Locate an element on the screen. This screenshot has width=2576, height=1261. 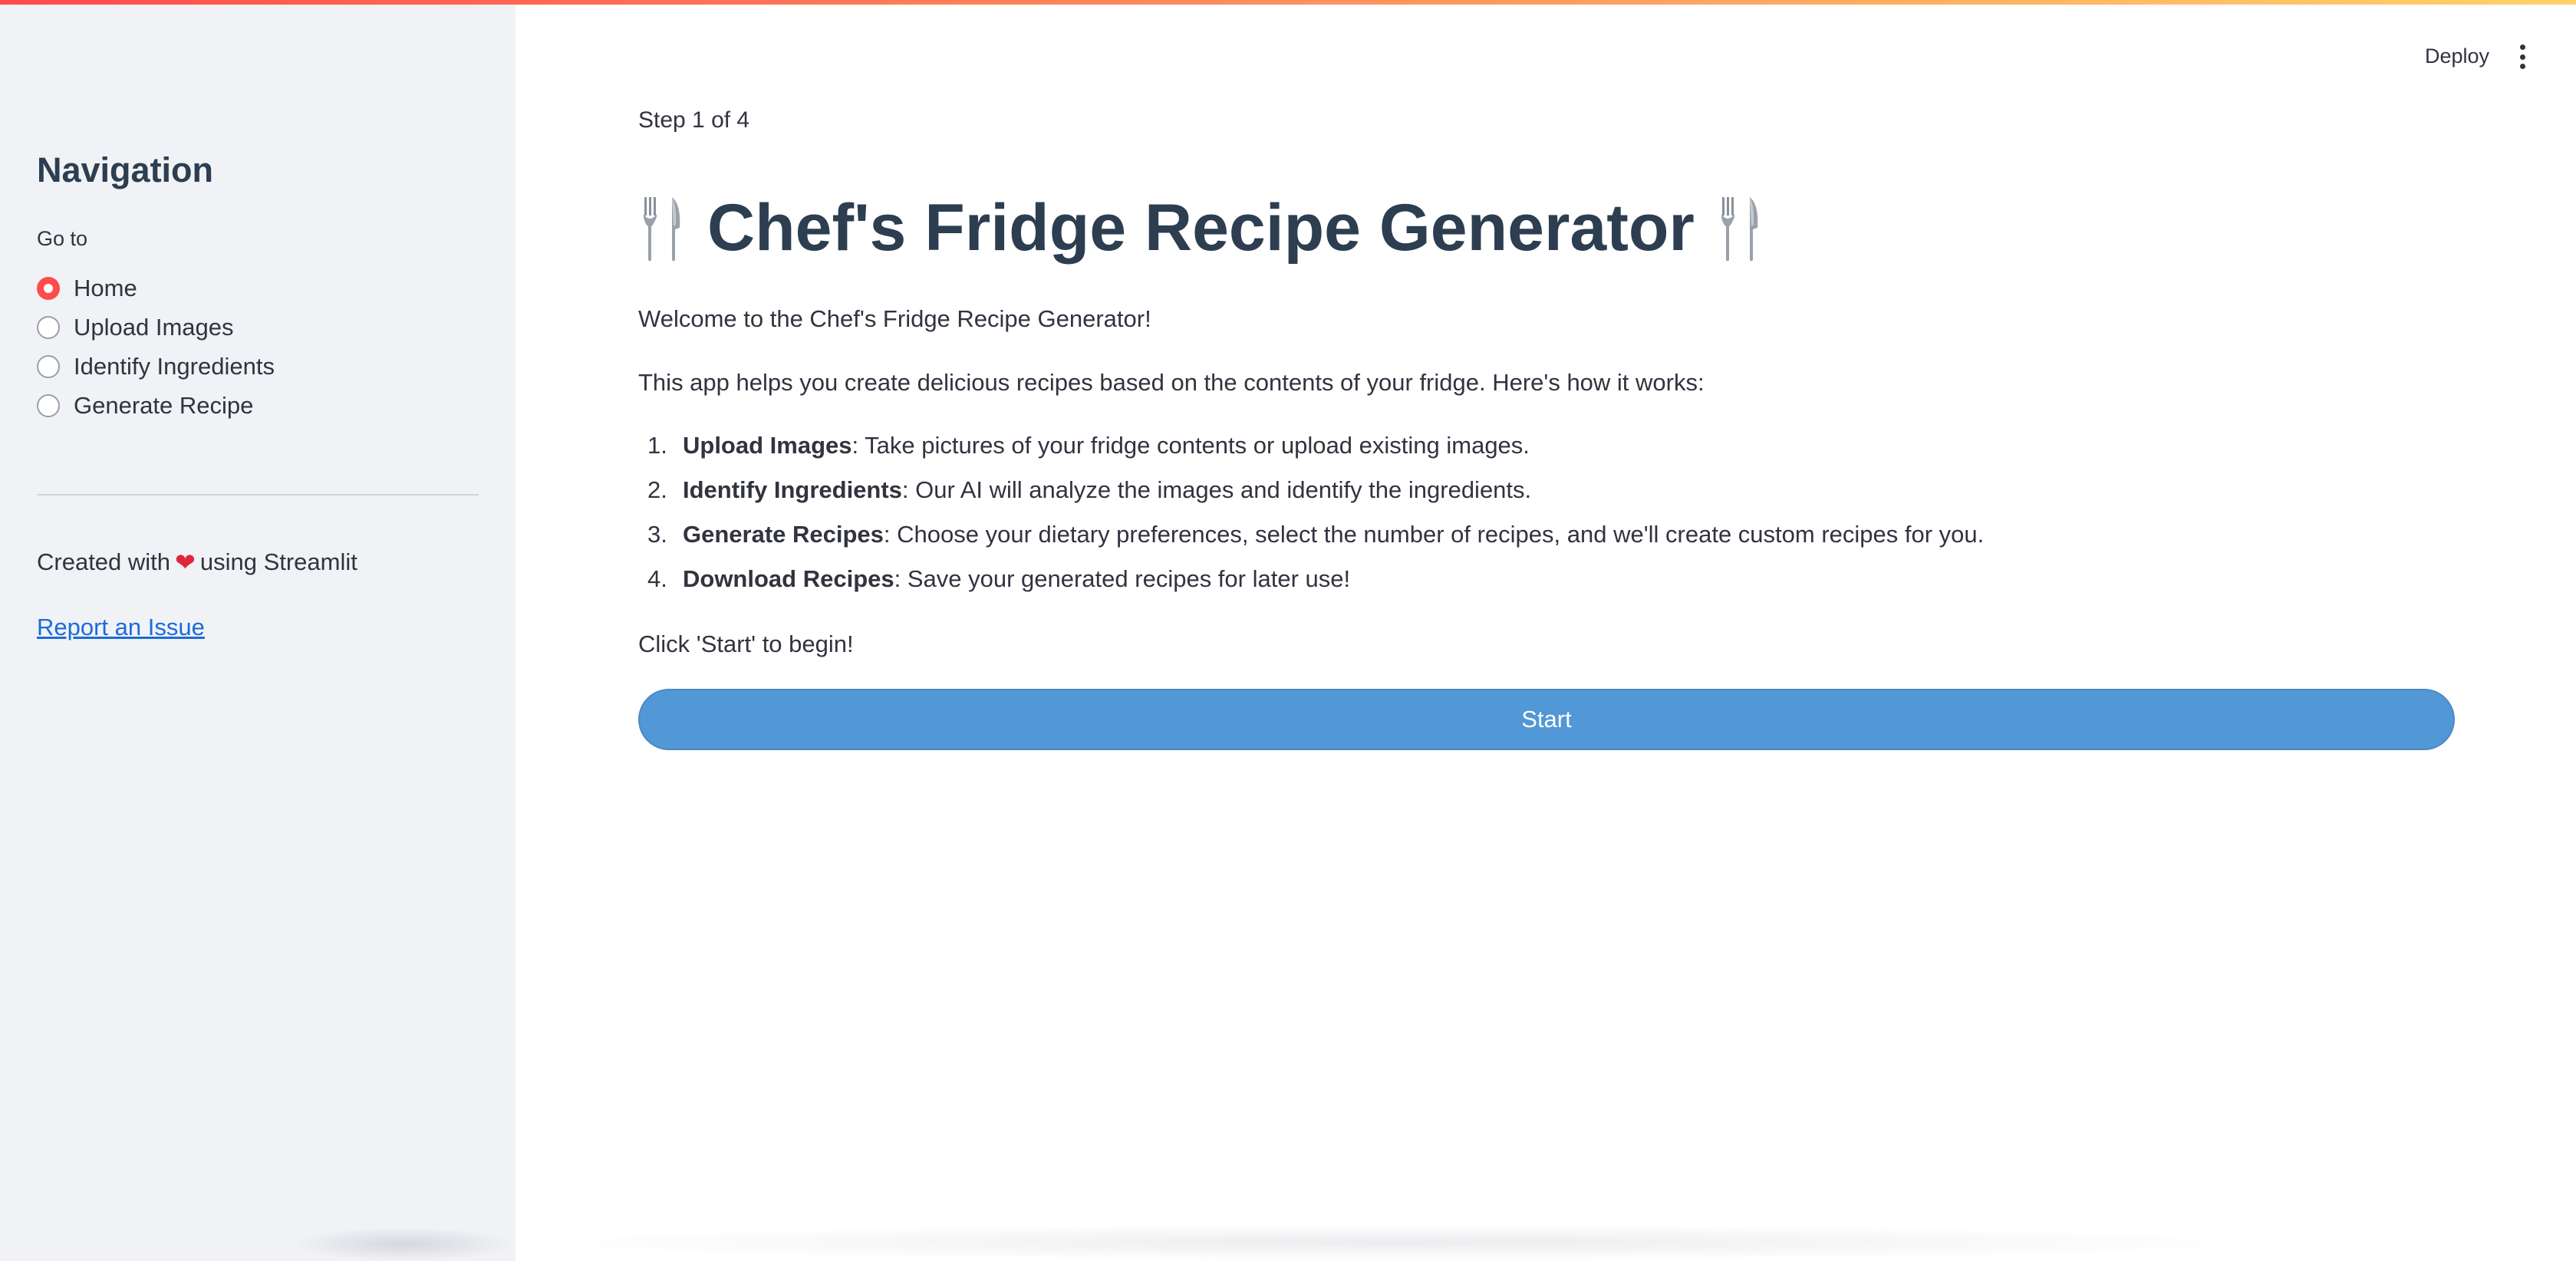
radio-option-label: Generate Recipe is located at coordinates (164, 405).